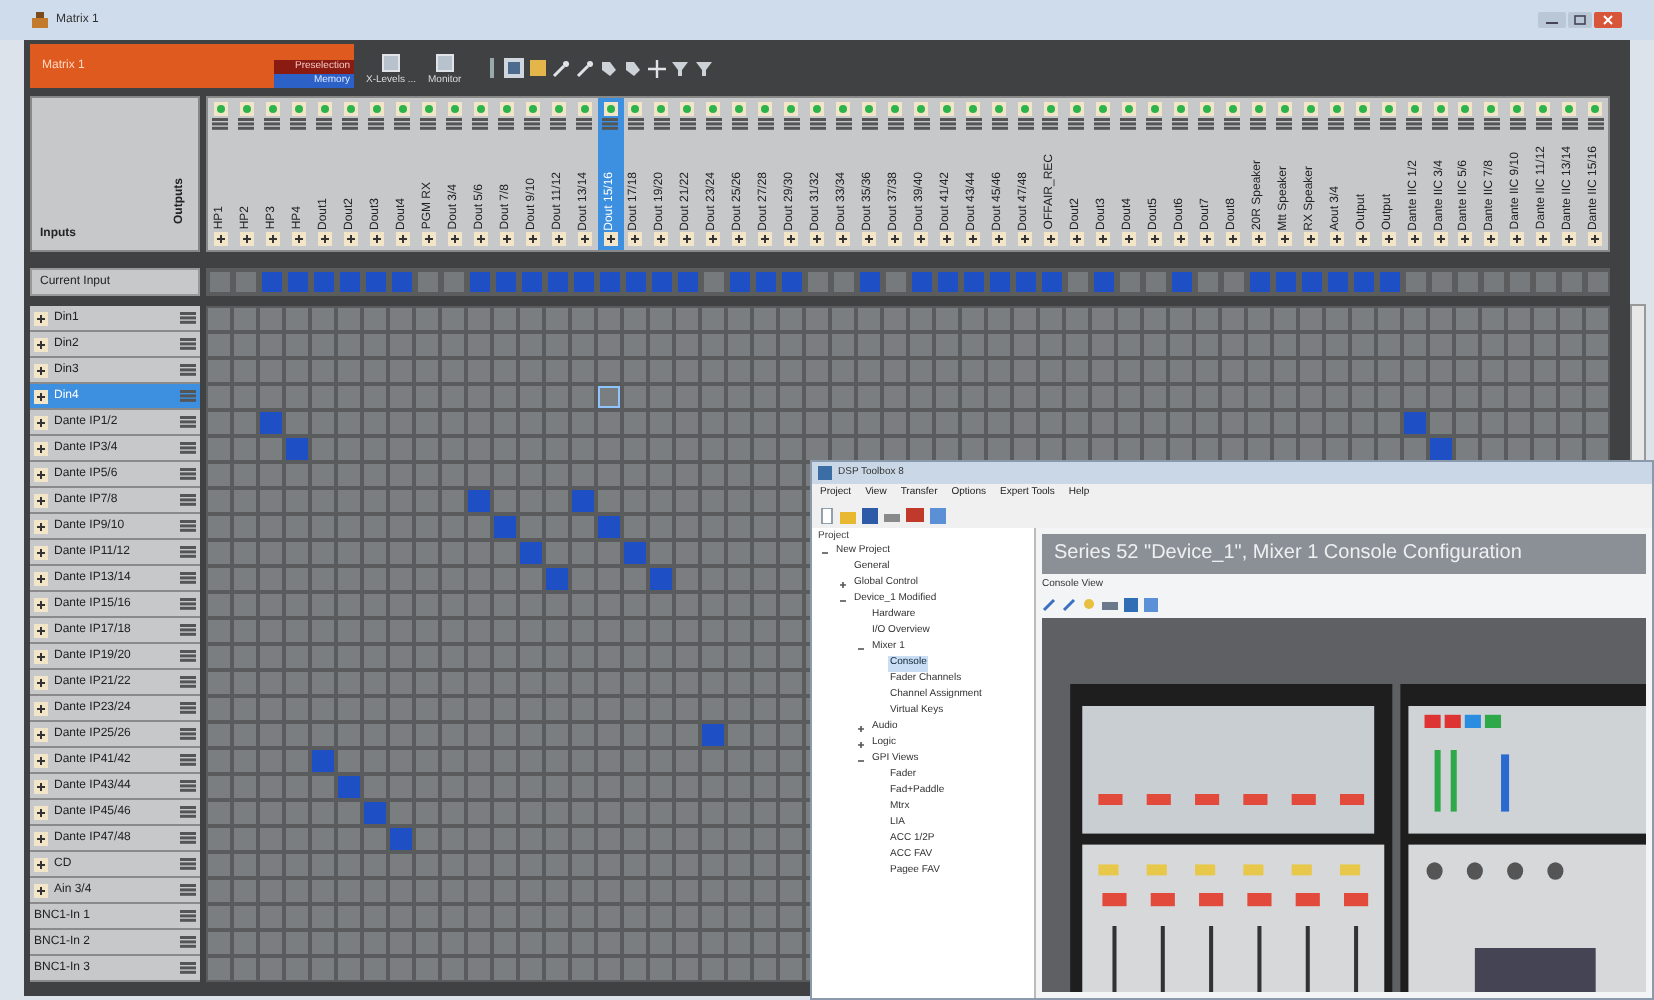  I want to click on minimize-icon, so click(1552, 20).